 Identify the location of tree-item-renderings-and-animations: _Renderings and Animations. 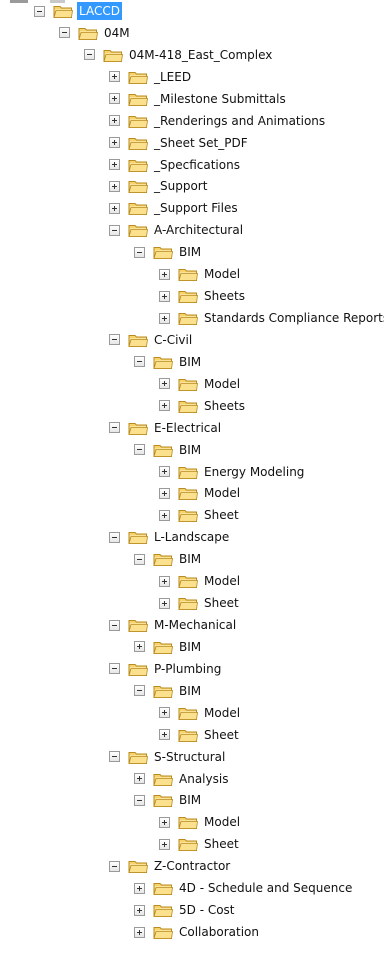
(218, 121).